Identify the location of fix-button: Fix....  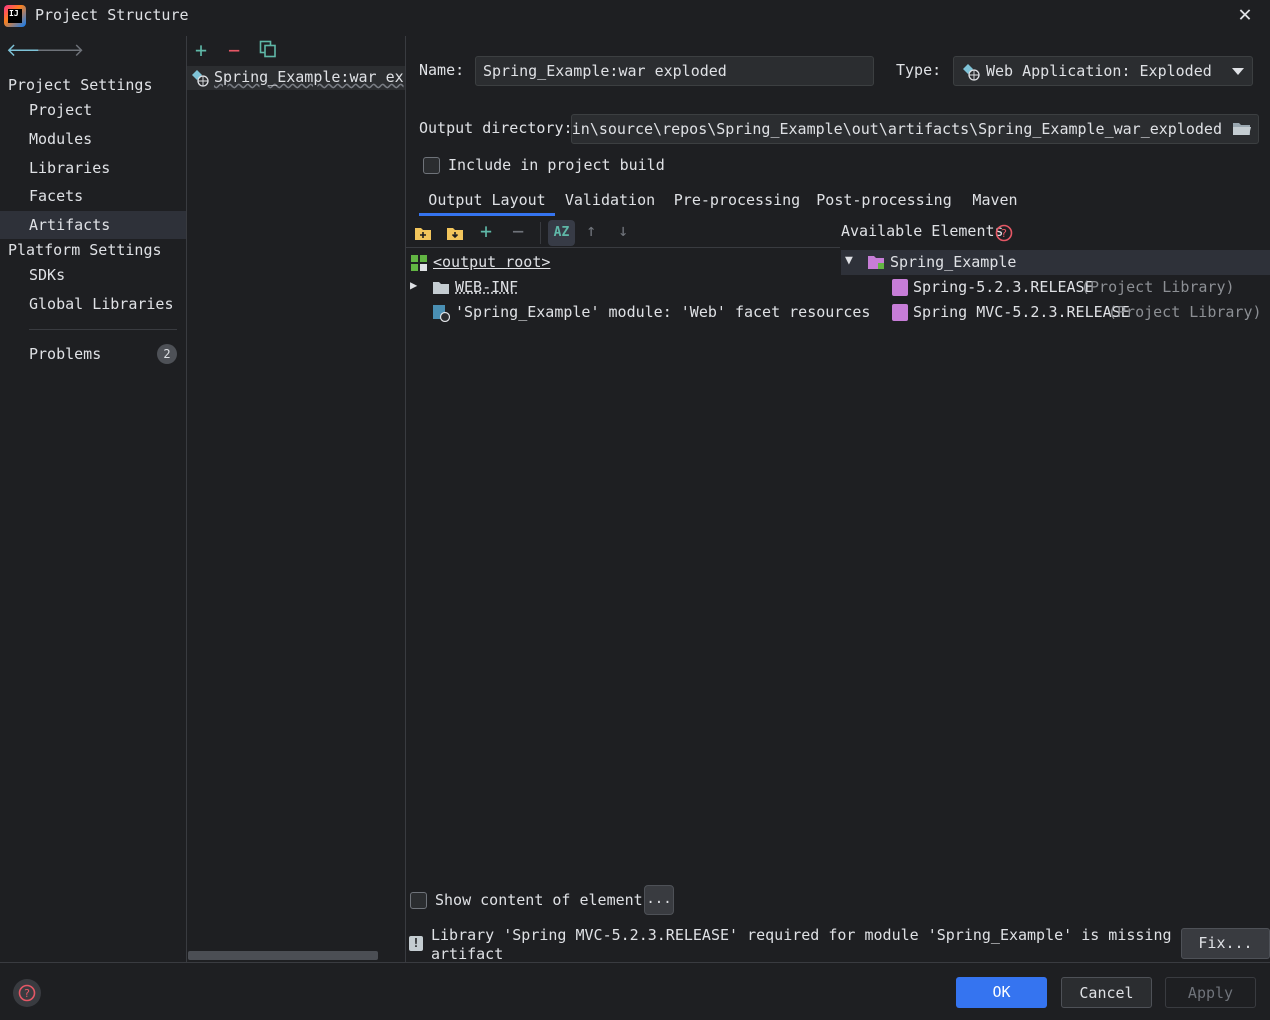
(1225, 943).